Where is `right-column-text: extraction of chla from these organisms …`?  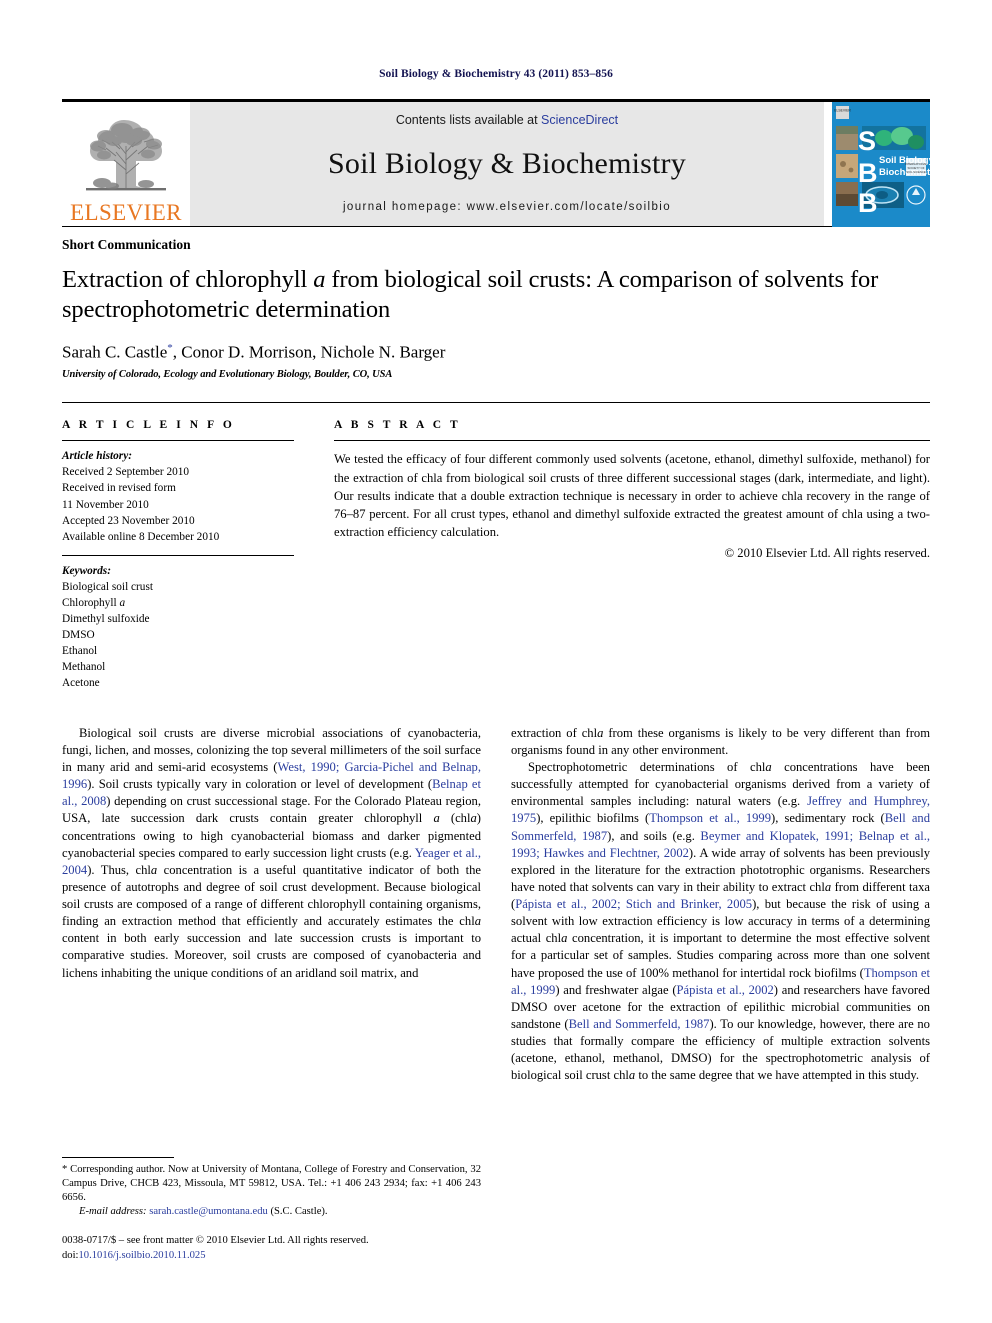
right-column-text: extraction of chla from these organisms … is located at coordinates (720, 905).